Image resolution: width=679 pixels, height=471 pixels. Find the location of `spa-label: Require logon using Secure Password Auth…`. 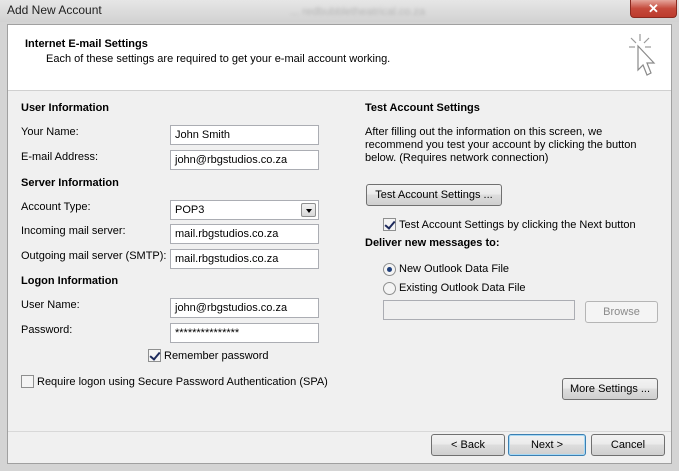

spa-label: Require logon using Secure Password Auth… is located at coordinates (182, 382).